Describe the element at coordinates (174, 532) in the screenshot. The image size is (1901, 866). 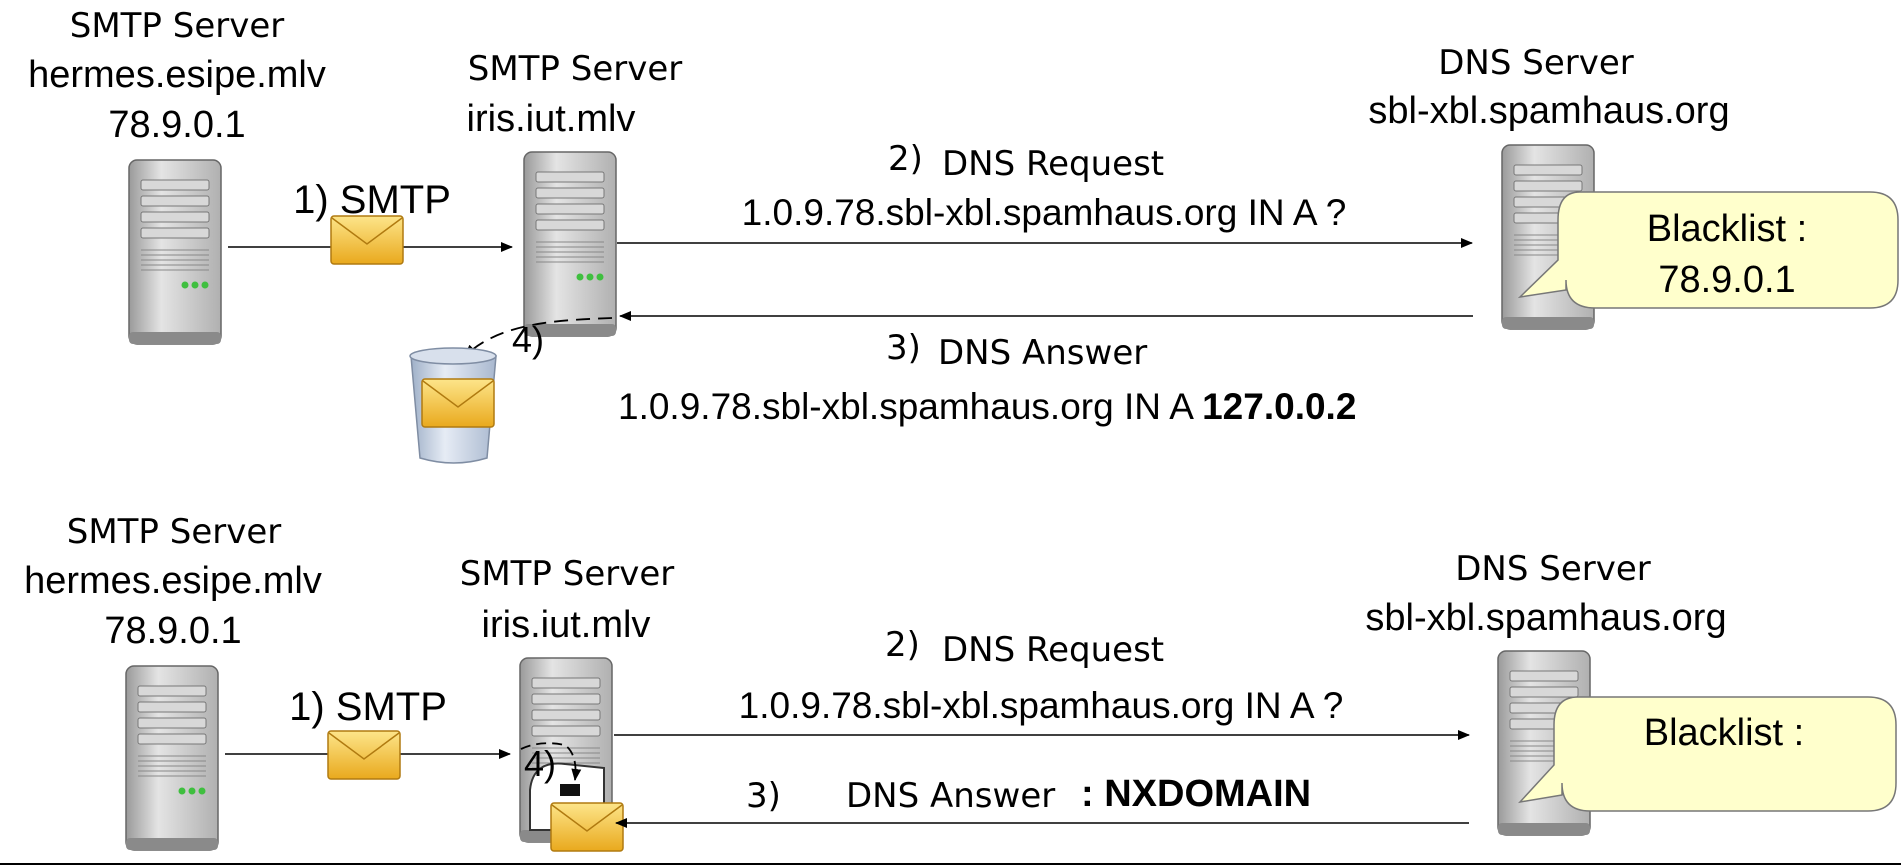
I see `bottom-src-title: SMTP Server` at that location.